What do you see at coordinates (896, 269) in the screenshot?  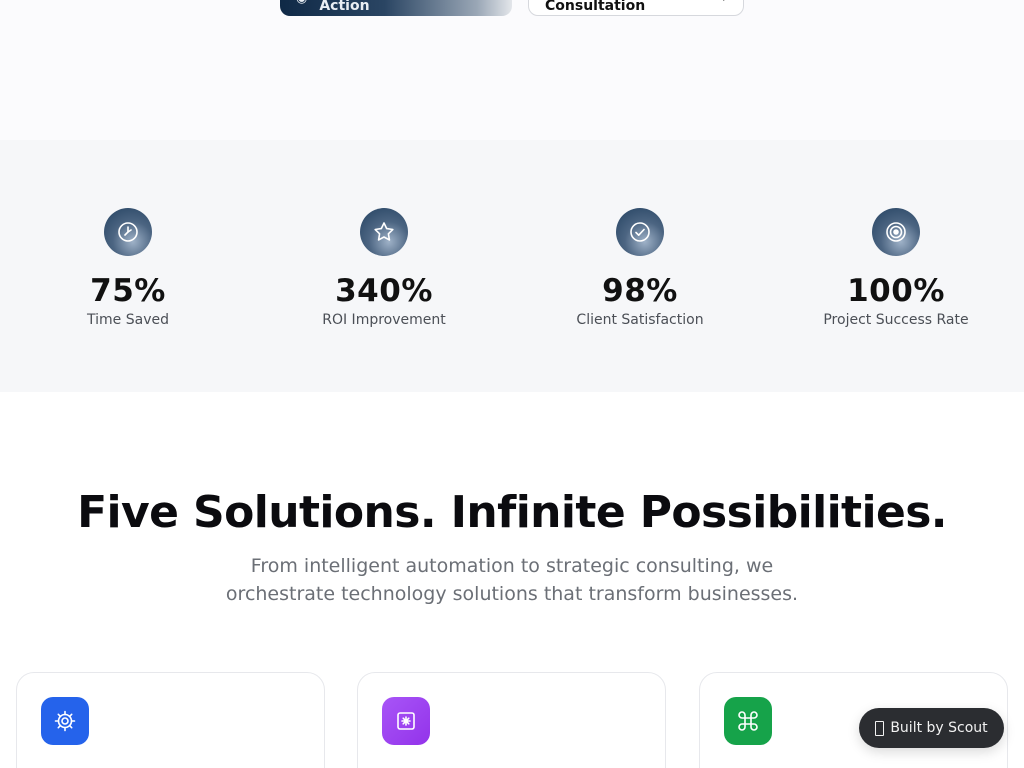 I see `stat-project-success: 100% Project Success Rate` at bounding box center [896, 269].